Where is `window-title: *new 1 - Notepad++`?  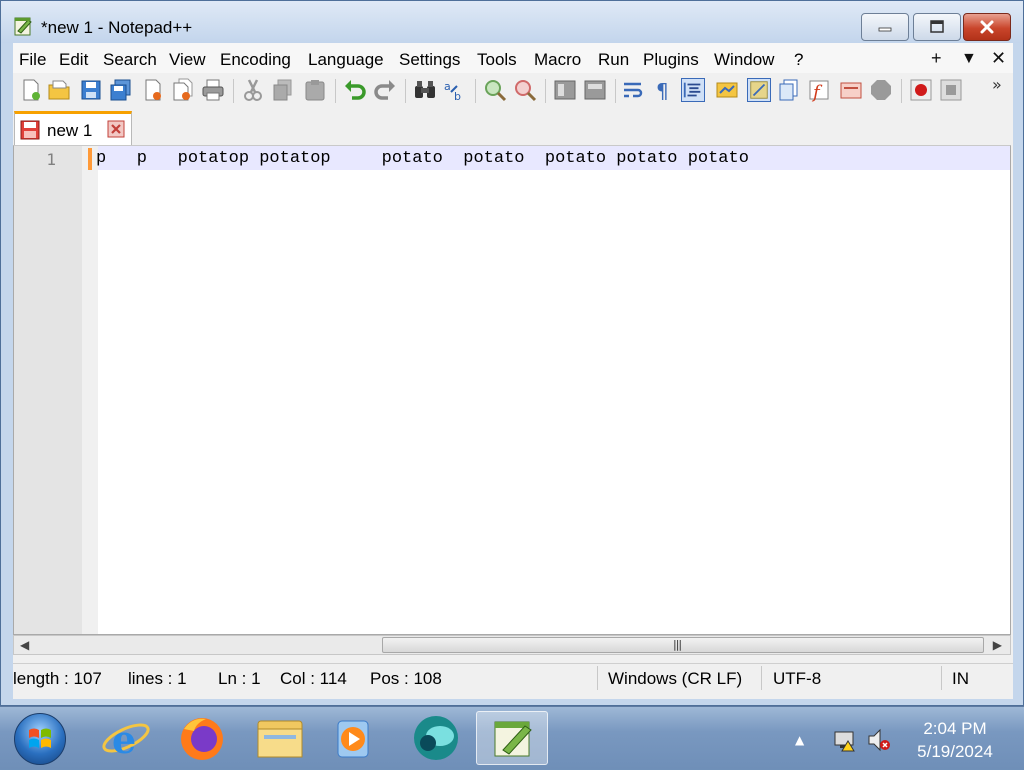 window-title: *new 1 - Notepad++ is located at coordinates (117, 27).